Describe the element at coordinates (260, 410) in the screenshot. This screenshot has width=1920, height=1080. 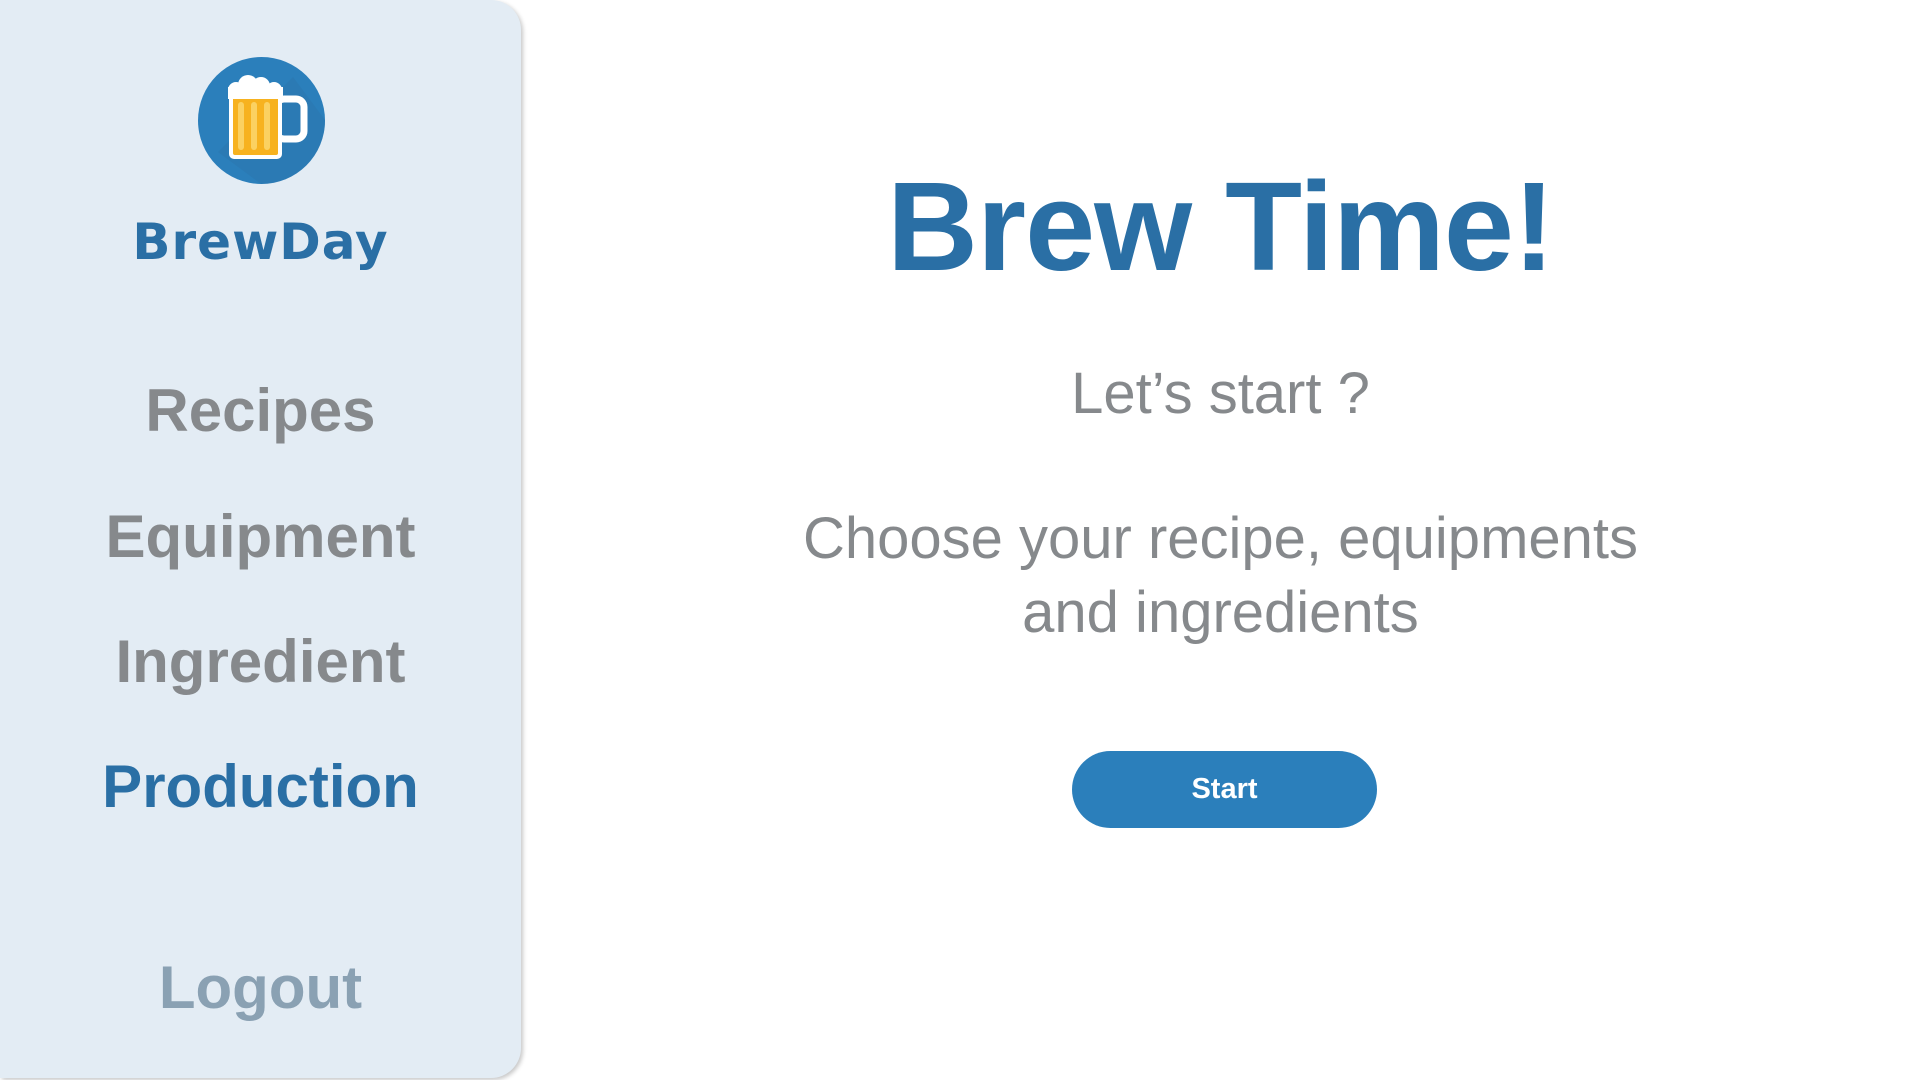
I see `nav-item-recipes: Recipes` at that location.